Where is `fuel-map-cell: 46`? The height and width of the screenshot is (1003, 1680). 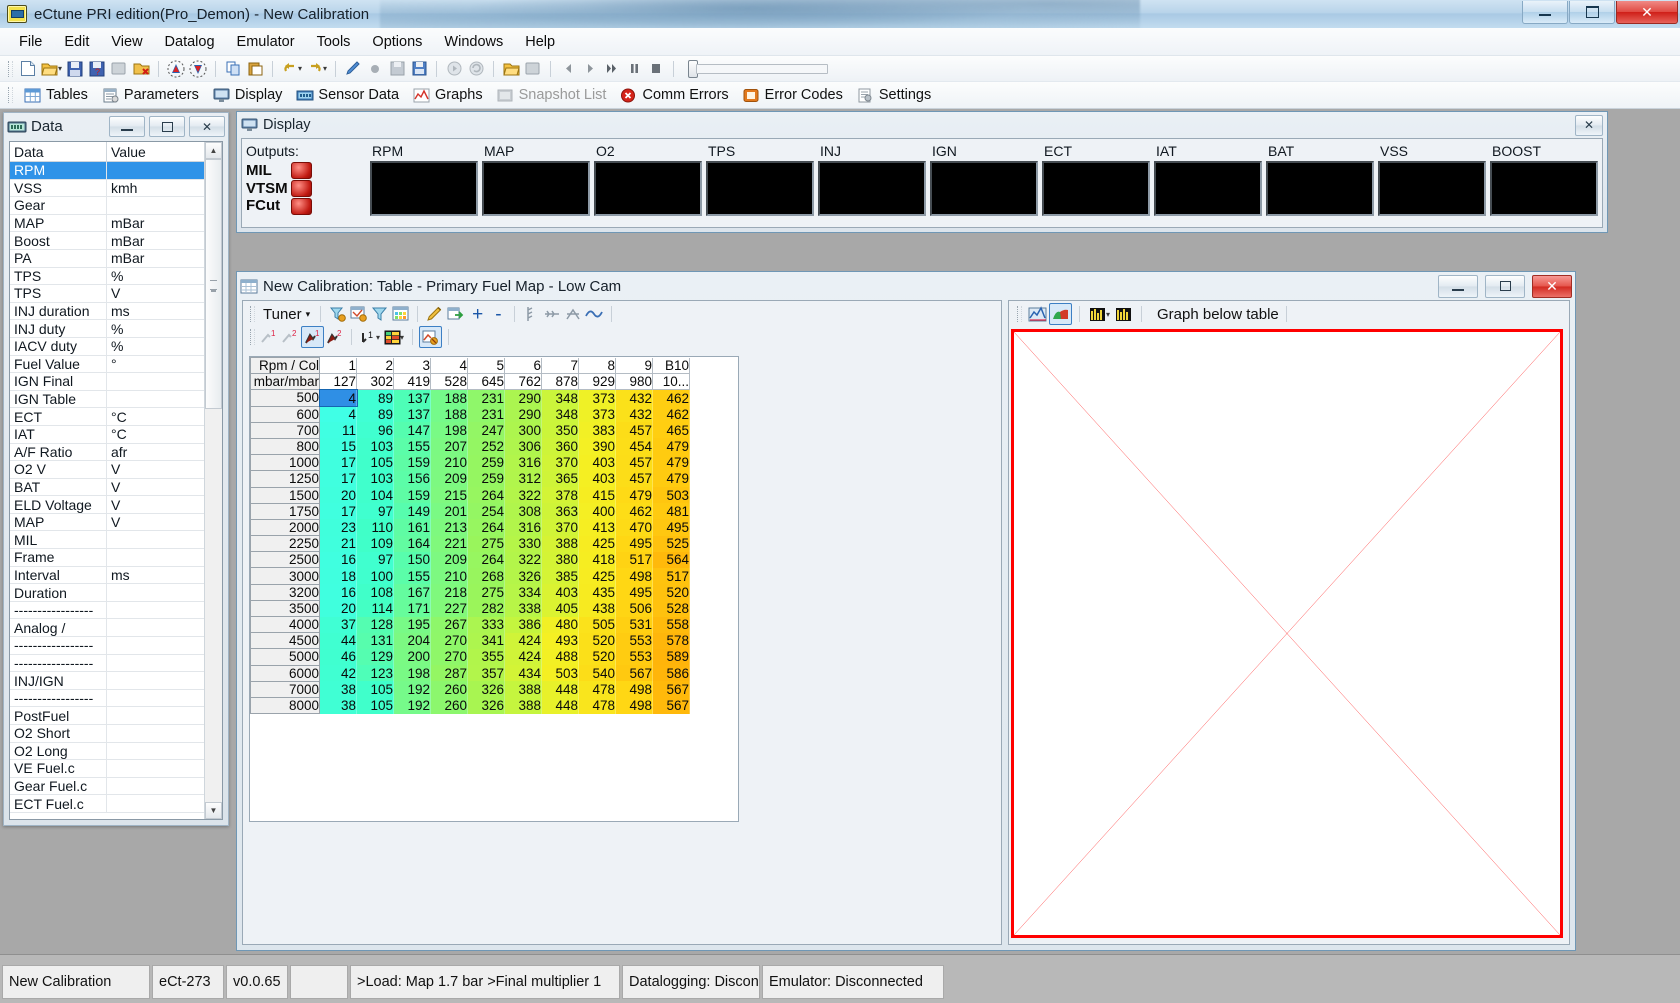 fuel-map-cell: 46 is located at coordinates (338, 657).